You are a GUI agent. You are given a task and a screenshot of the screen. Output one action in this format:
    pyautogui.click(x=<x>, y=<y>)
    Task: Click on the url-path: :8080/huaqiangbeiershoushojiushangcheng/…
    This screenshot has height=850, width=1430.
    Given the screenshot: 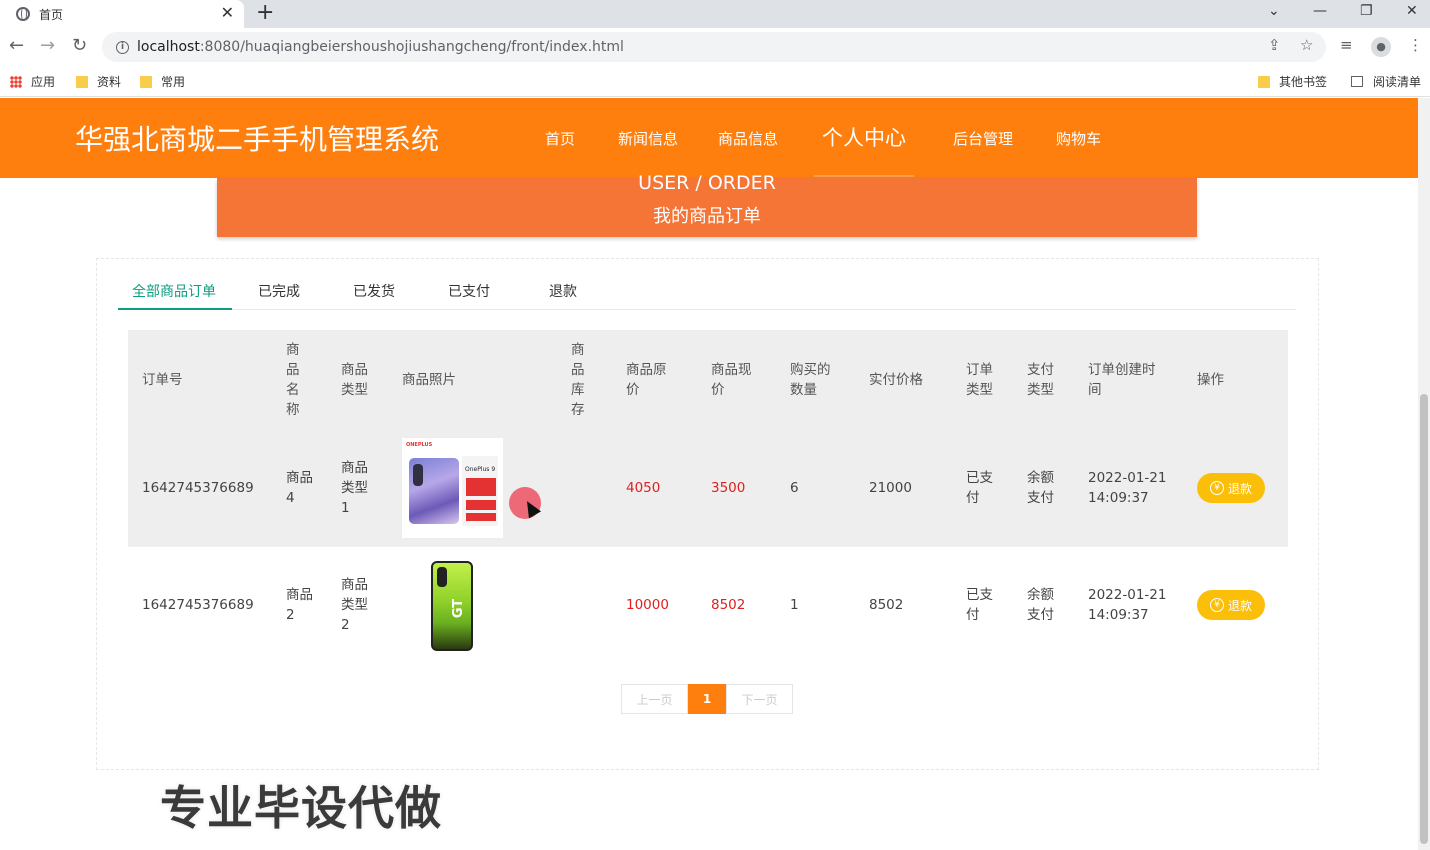 What is the action you would take?
    pyautogui.click(x=411, y=47)
    